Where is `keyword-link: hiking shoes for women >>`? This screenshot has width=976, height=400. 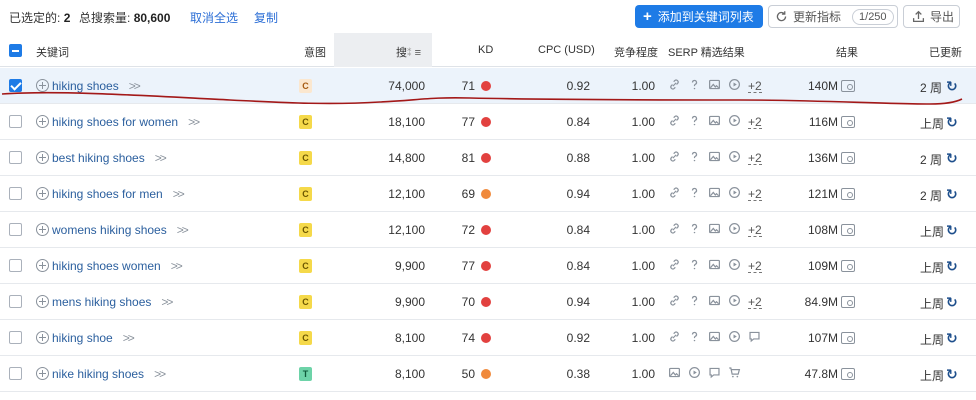 keyword-link: hiking shoes for women >> is located at coordinates (126, 122).